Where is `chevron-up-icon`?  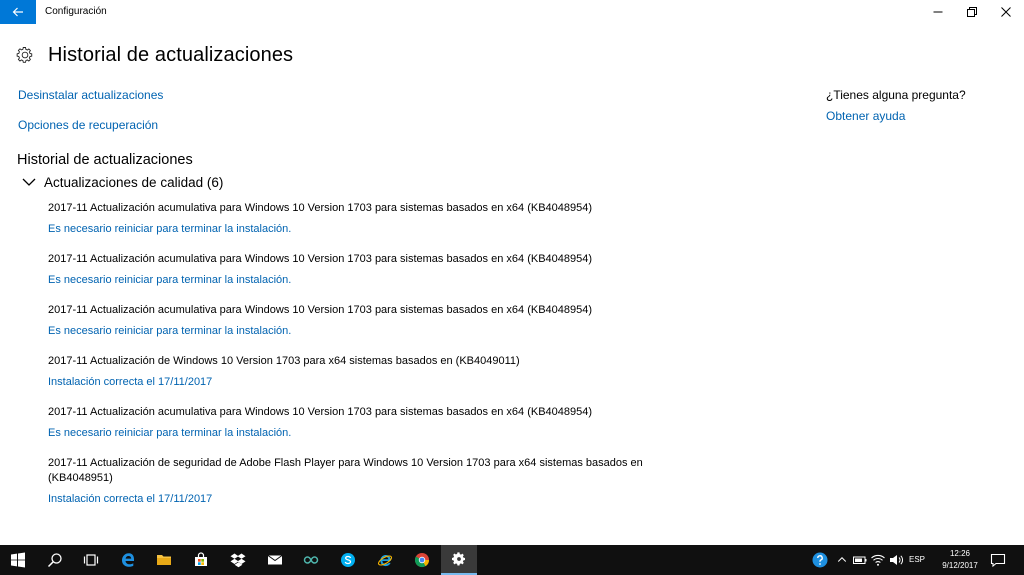
chevron-up-icon is located at coordinates (842, 559).